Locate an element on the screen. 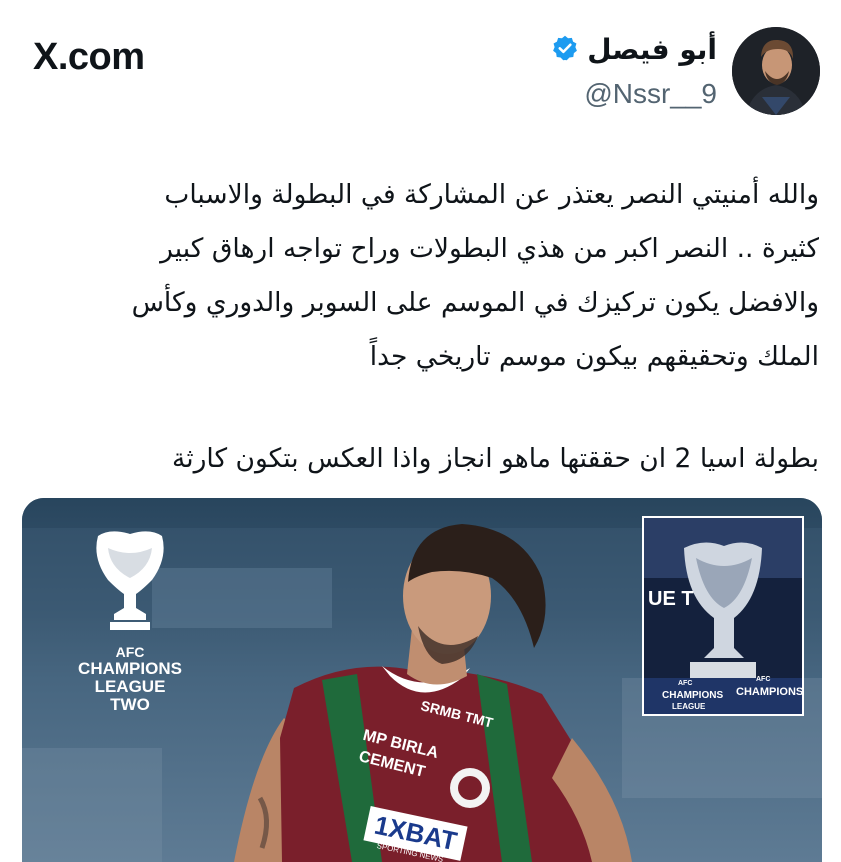  inset-champions-label: CHAMPIONS is located at coordinates (693, 695).